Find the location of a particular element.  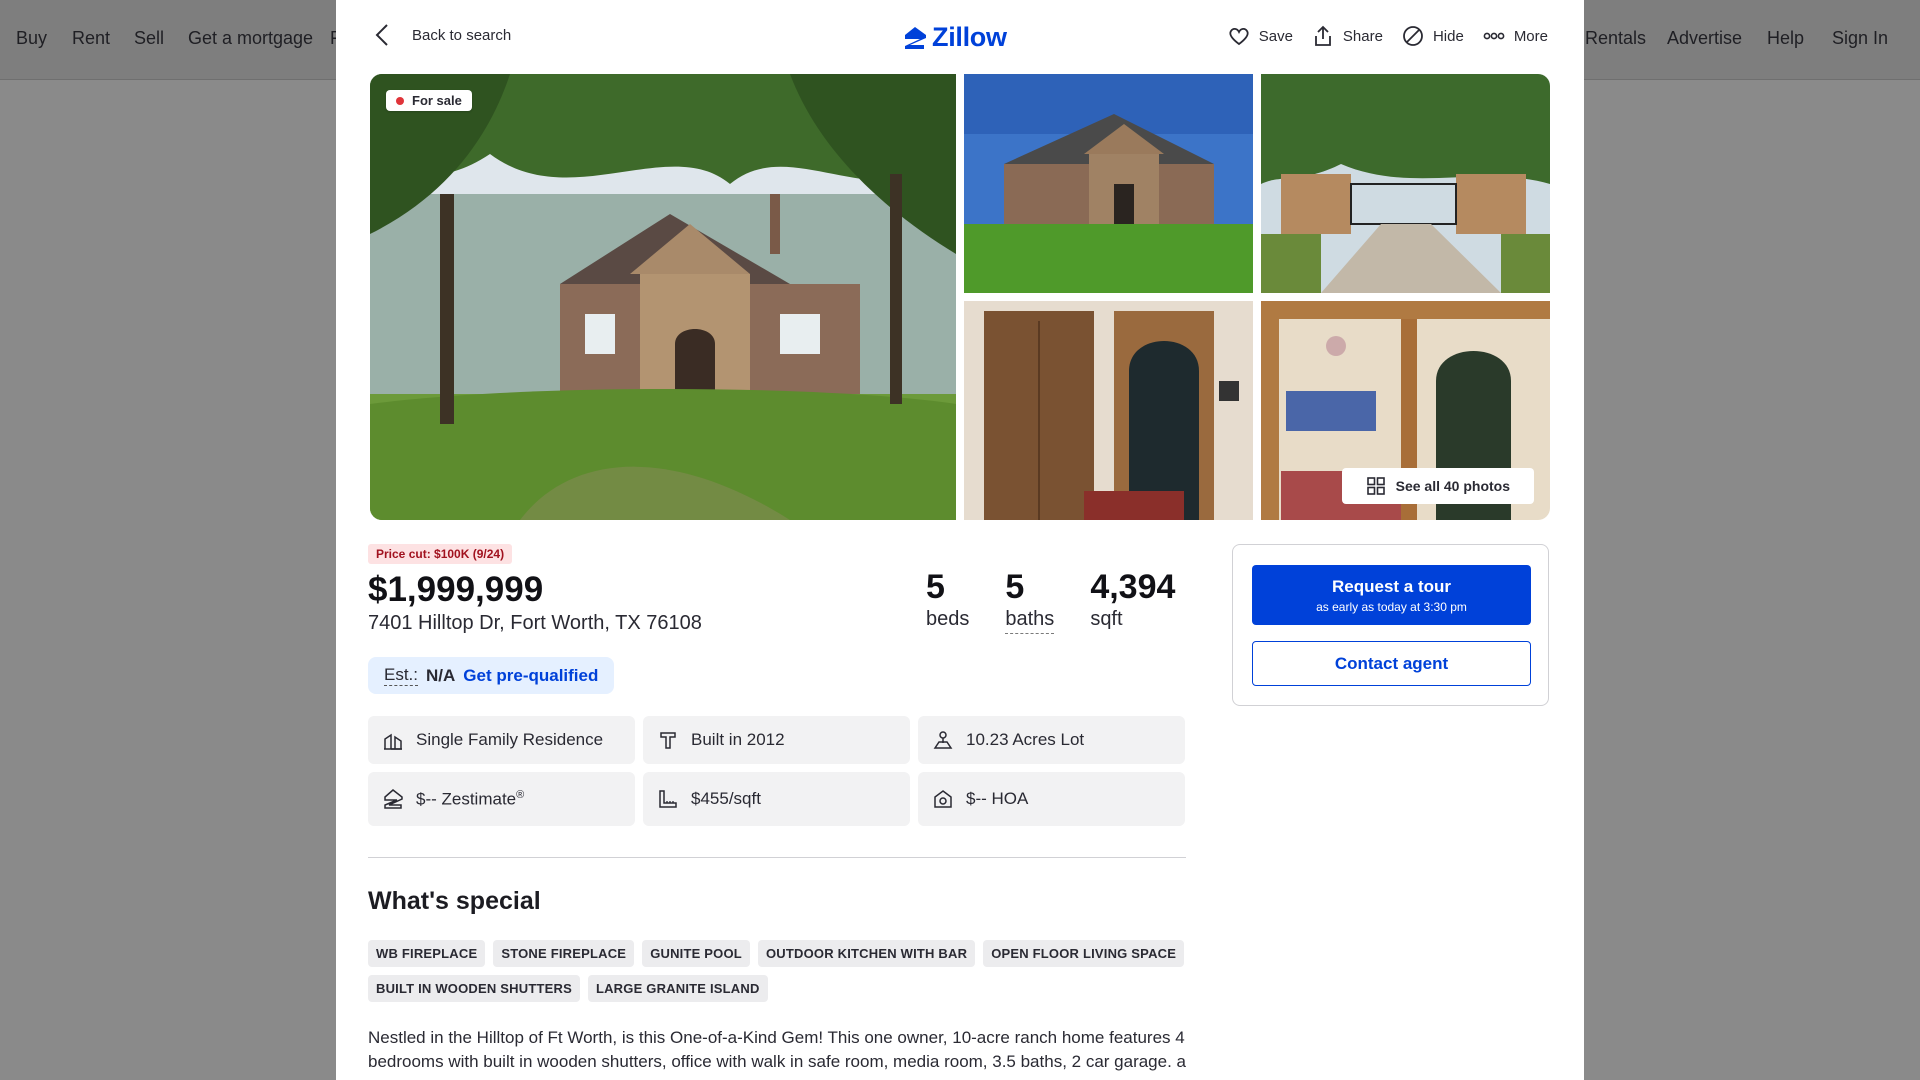

tile-year-built: Built in 2012 is located at coordinates (776, 740).